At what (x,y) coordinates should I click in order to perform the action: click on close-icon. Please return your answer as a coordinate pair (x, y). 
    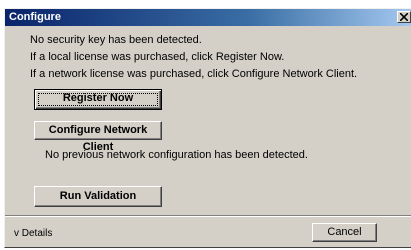
    Looking at the image, I should click on (404, 17).